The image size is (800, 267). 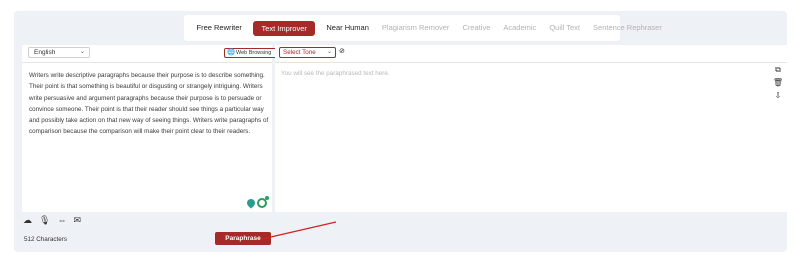 I want to click on paraphrase-button: Paraphrase, so click(x=243, y=238).